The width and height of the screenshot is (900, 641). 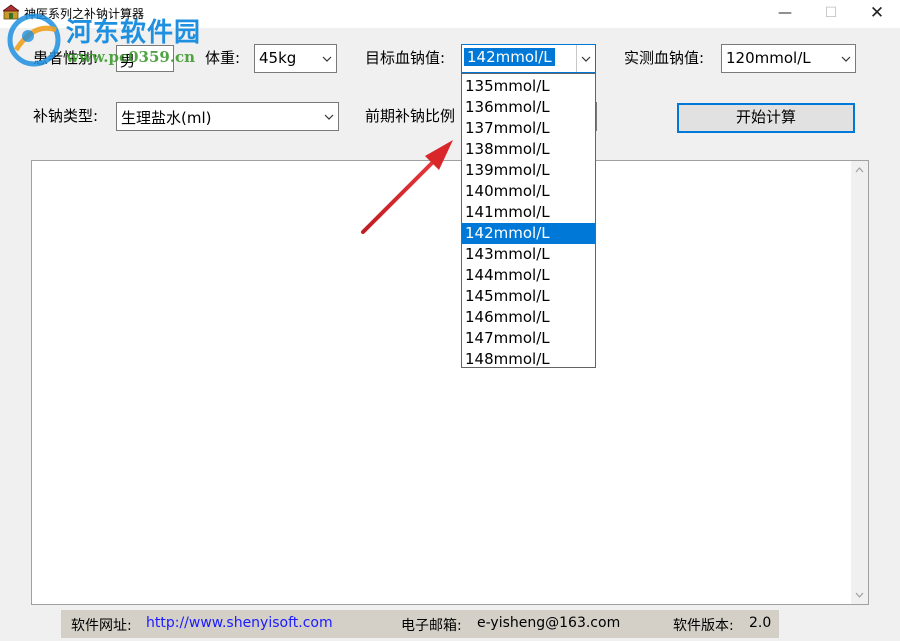 What do you see at coordinates (431, 626) in the screenshot?
I see `email-label: 电子邮箱:` at bounding box center [431, 626].